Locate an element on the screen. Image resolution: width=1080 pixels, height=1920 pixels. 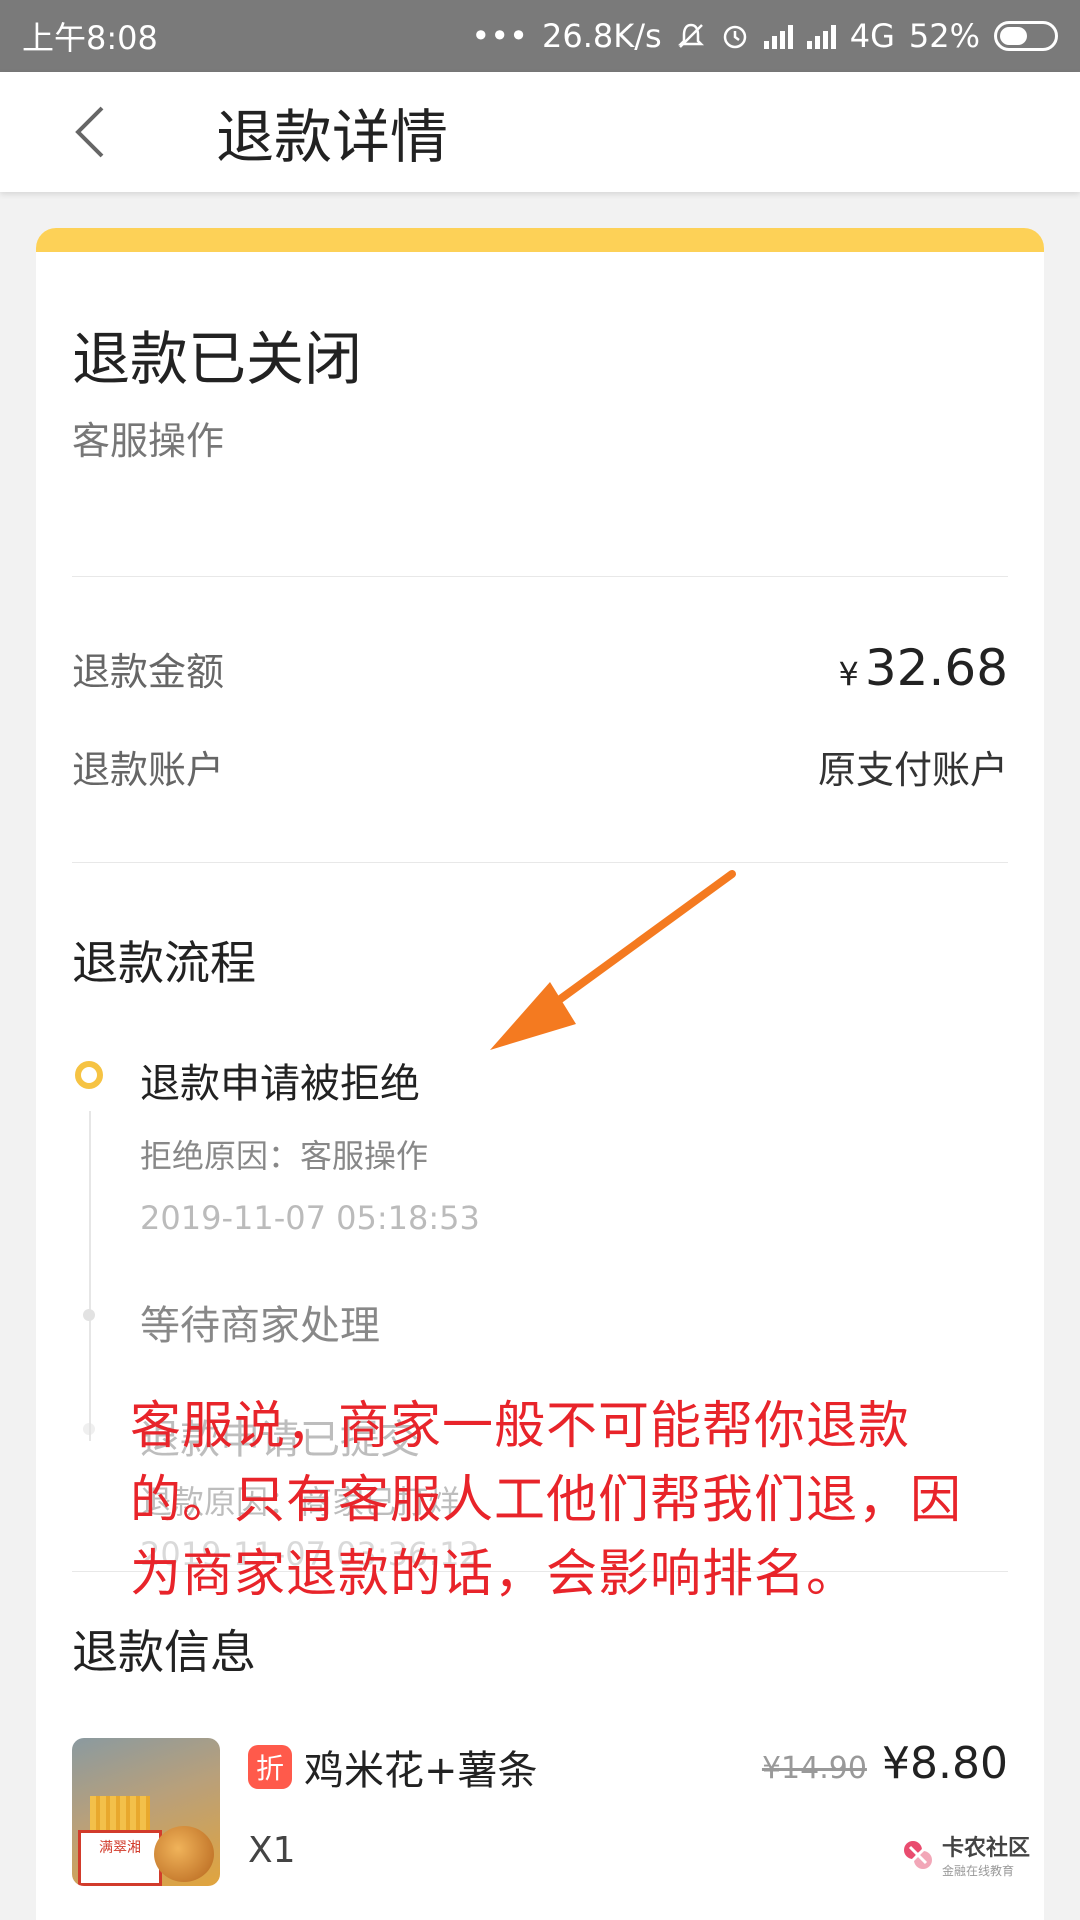
annotation-arrow-icon is located at coordinates (613, 960).